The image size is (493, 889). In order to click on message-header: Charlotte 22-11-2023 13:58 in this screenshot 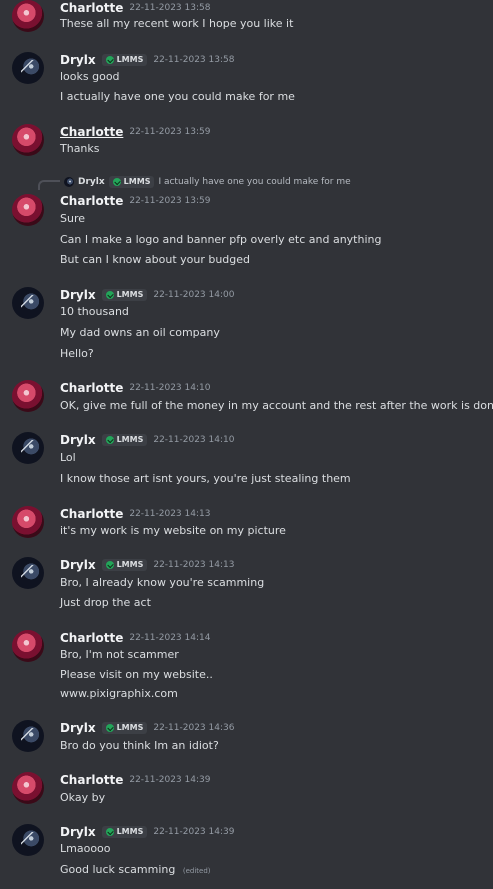, I will do `click(135, 8)`.